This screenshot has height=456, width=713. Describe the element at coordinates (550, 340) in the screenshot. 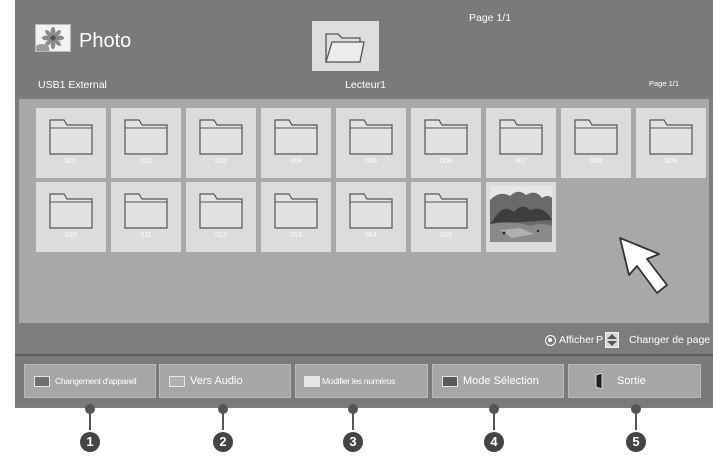

I see `ok-button-icon` at that location.